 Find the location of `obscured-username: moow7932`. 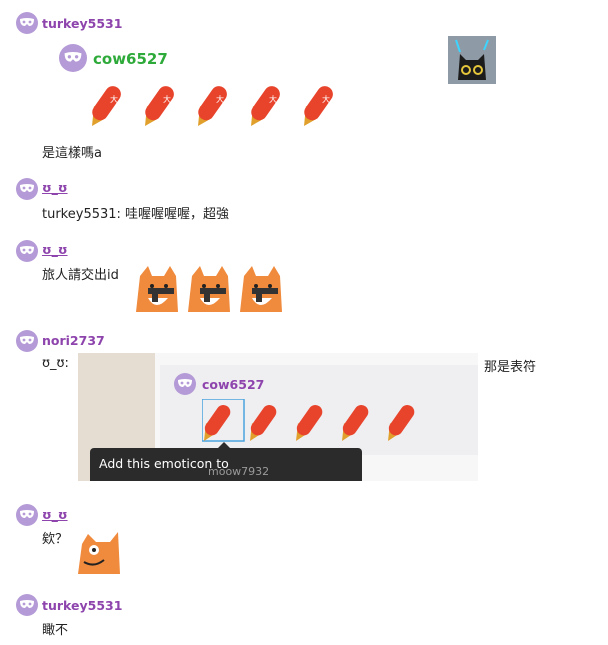

obscured-username: moow7932 is located at coordinates (239, 471).